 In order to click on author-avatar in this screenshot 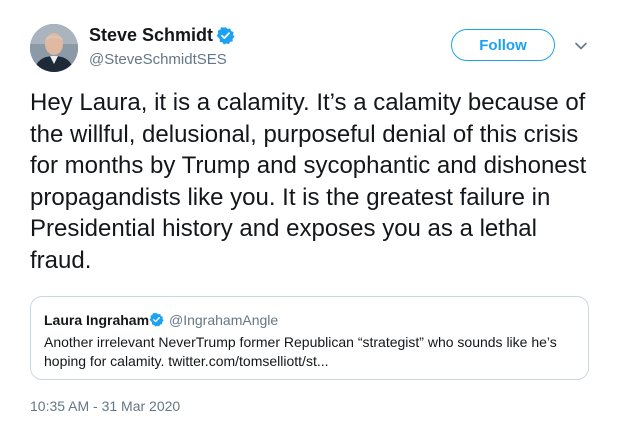, I will do `click(54, 48)`.